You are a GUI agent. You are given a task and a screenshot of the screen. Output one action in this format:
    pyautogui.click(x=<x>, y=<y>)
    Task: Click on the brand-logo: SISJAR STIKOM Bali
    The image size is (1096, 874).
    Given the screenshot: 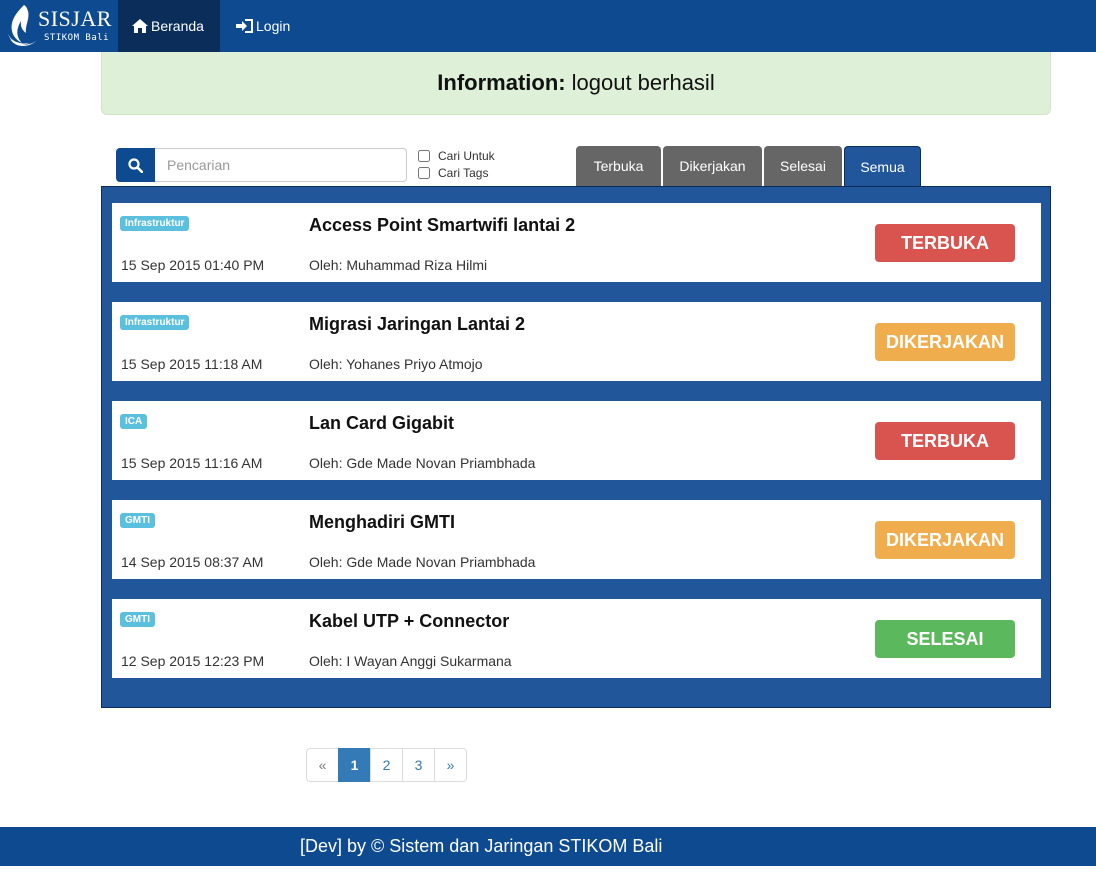 What is the action you would take?
    pyautogui.click(x=59, y=26)
    